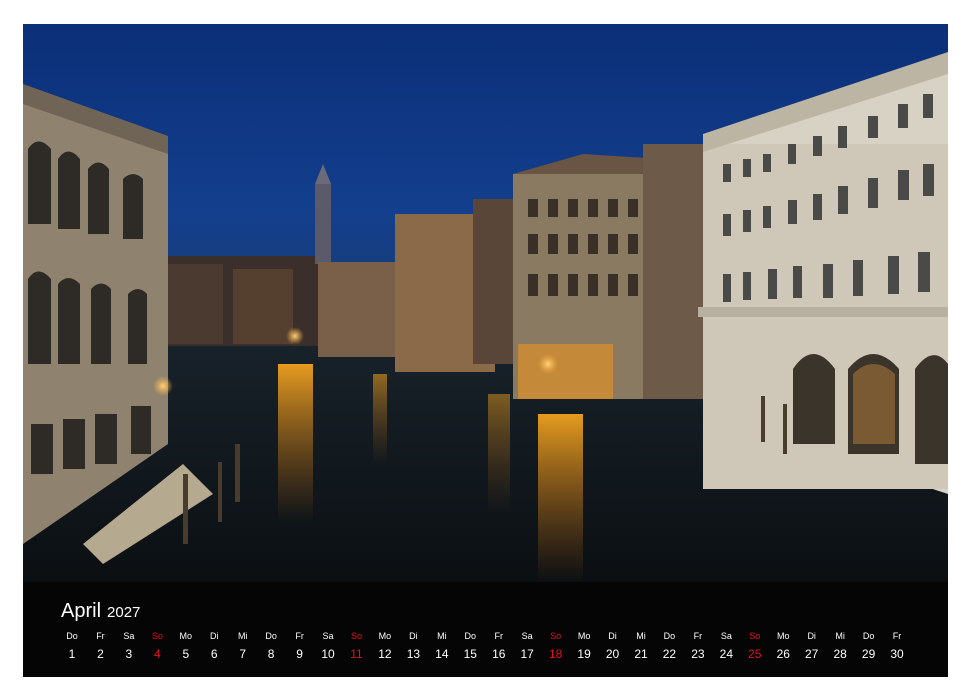  I want to click on day-cell: Sa 24, so click(726, 646).